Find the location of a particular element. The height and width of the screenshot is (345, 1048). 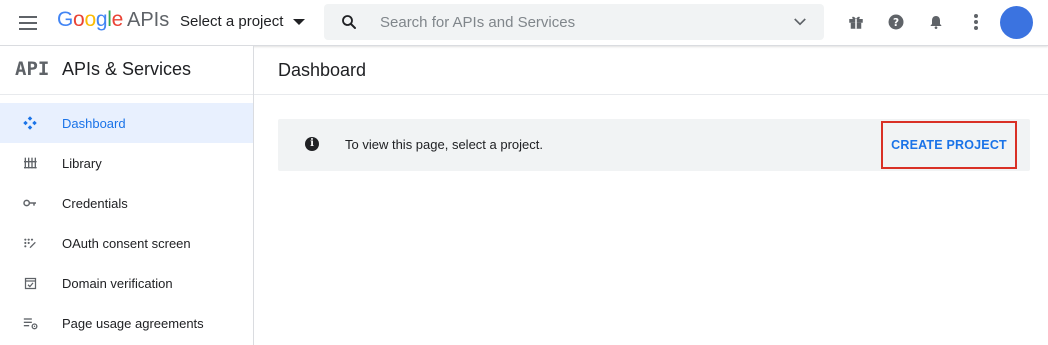

project-selector-label: Select a project is located at coordinates (232, 21).